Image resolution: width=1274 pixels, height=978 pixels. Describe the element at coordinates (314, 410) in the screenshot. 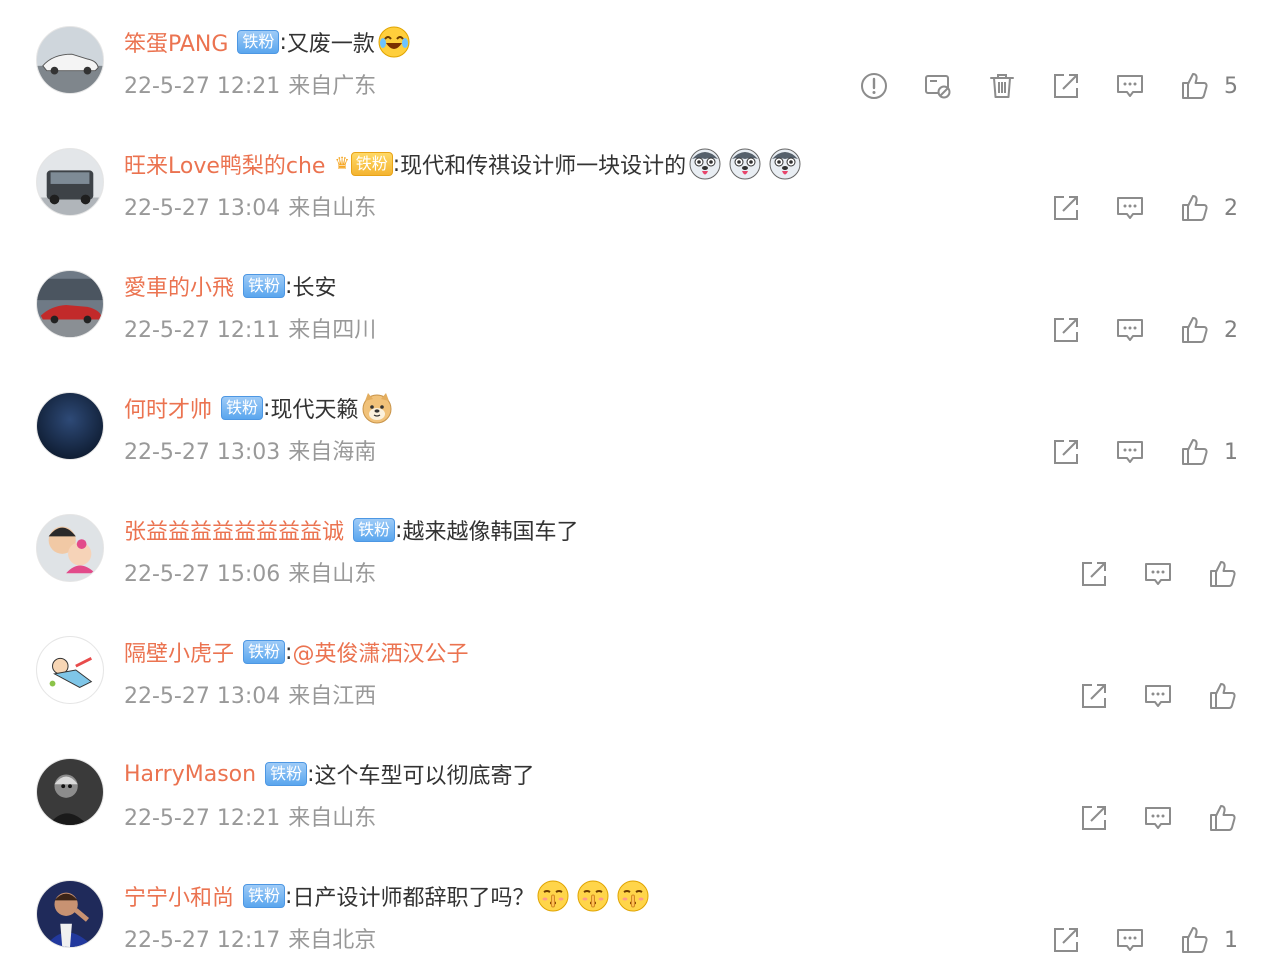

I see `comment-text: 现代天籁` at that location.